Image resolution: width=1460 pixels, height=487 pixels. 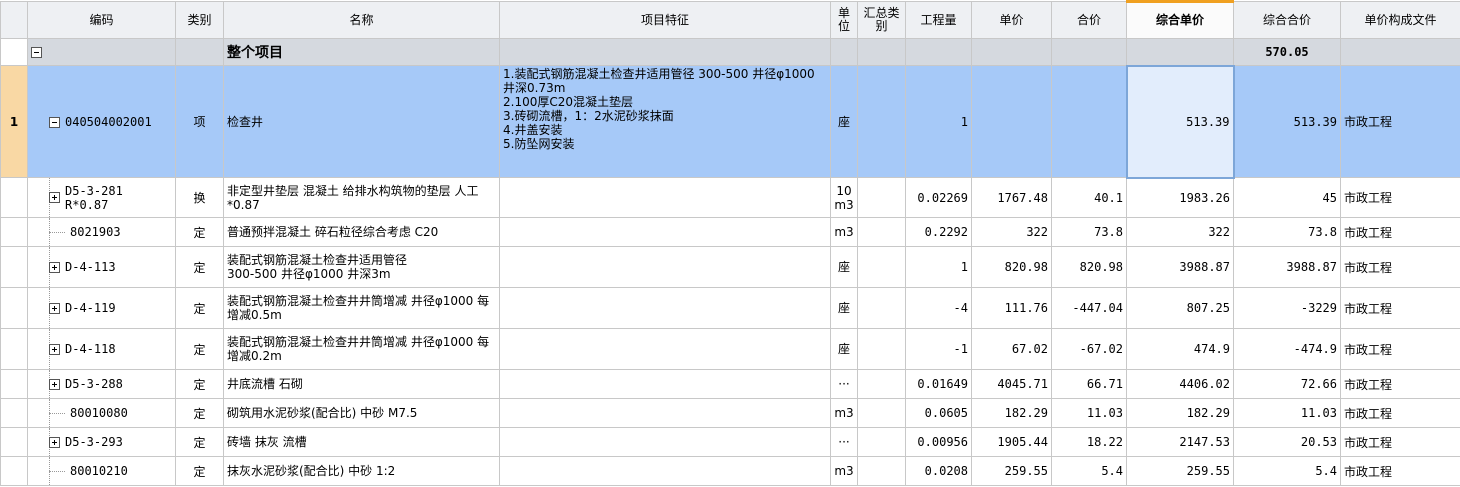 I want to click on comp-price-cell: 3988.87, so click(x=1180, y=267).